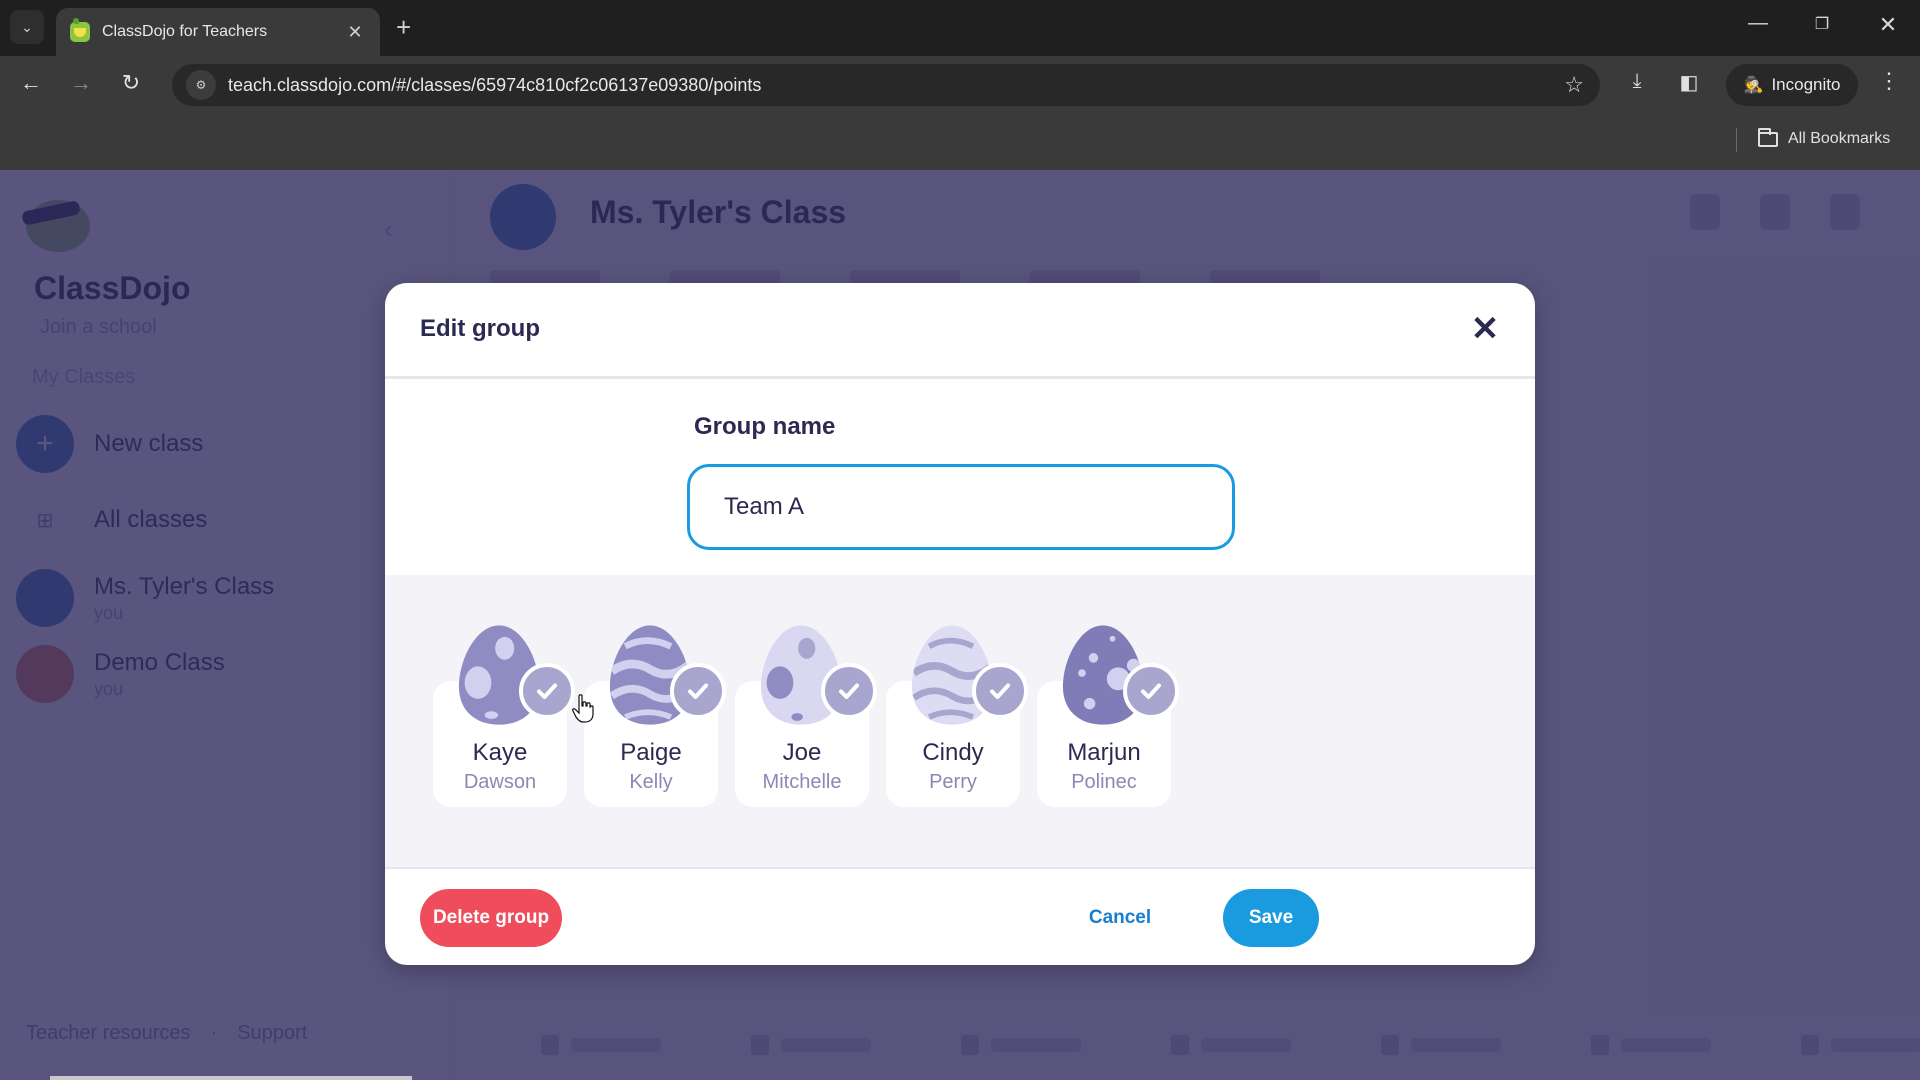  Describe the element at coordinates (1822, 24) in the screenshot. I see `restore-button: ❐` at that location.